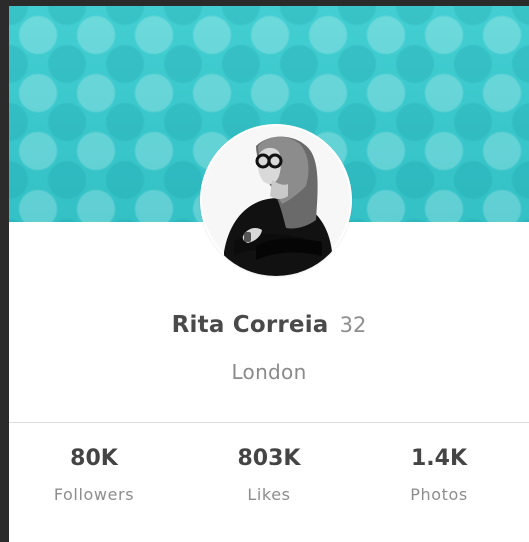 The image size is (529, 542). What do you see at coordinates (276, 200) in the screenshot?
I see `avatar` at bounding box center [276, 200].